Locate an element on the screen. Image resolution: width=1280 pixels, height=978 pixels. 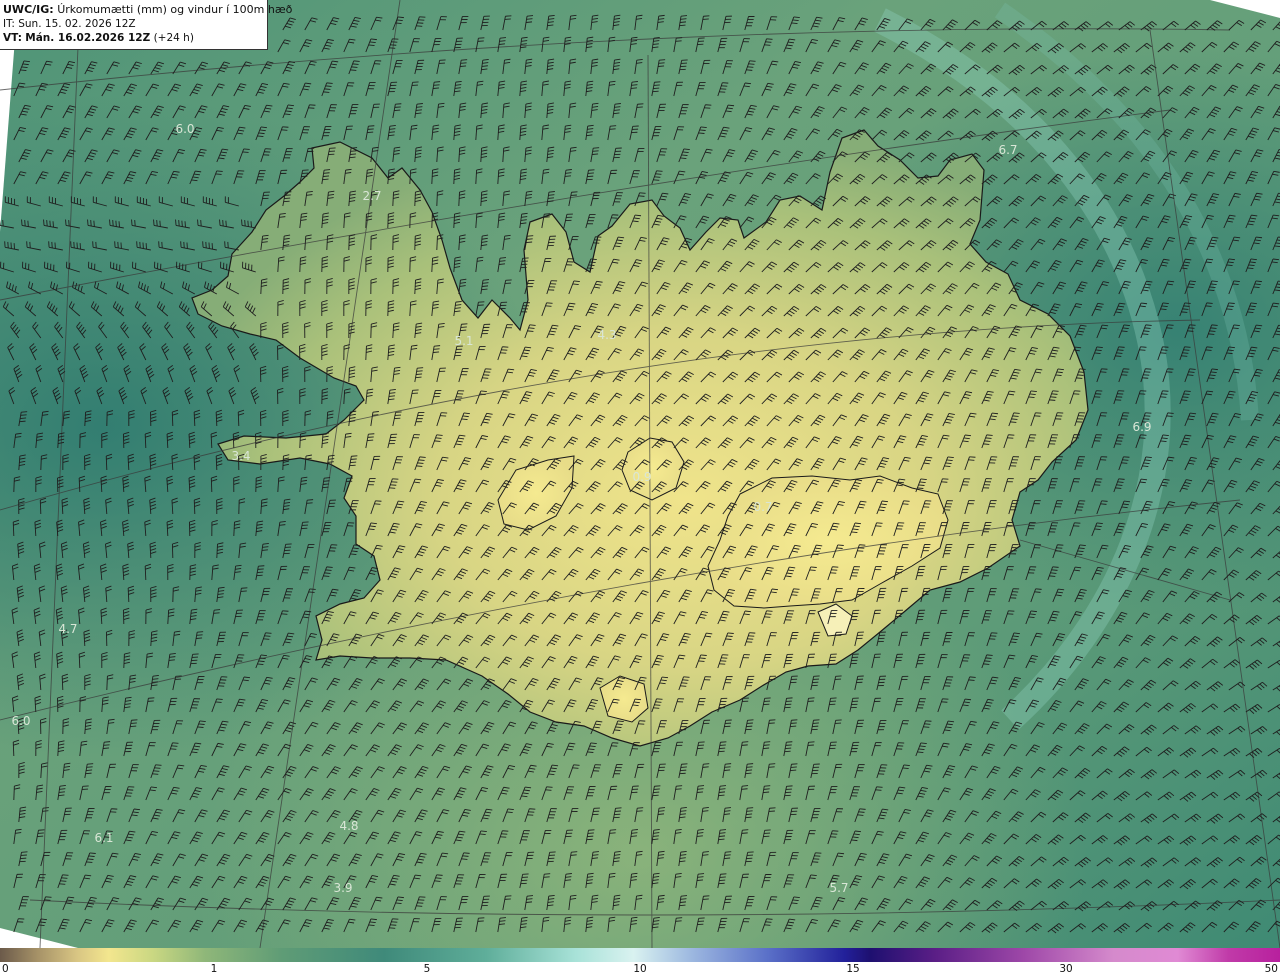
label-0-7-vatnajokull: 0.7 is located at coordinates (763, 507).